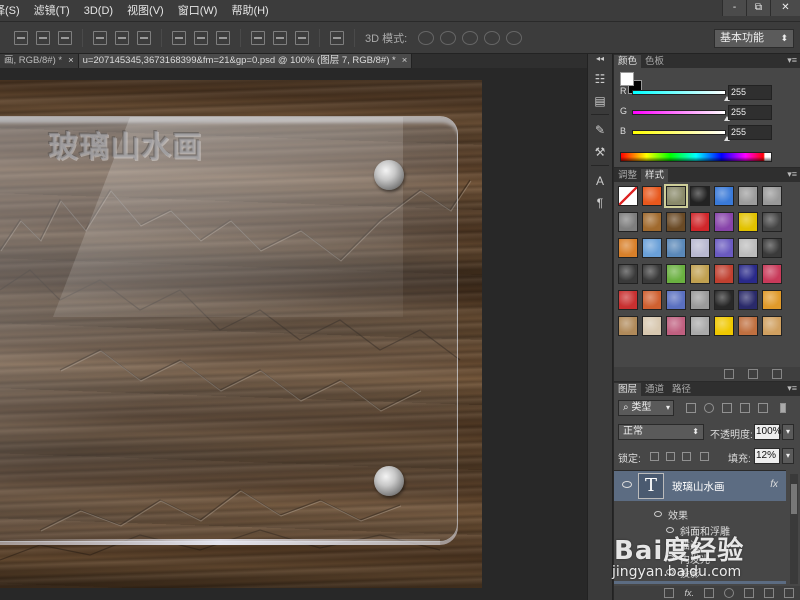  I want to click on clear-style-icon, so click(729, 374).